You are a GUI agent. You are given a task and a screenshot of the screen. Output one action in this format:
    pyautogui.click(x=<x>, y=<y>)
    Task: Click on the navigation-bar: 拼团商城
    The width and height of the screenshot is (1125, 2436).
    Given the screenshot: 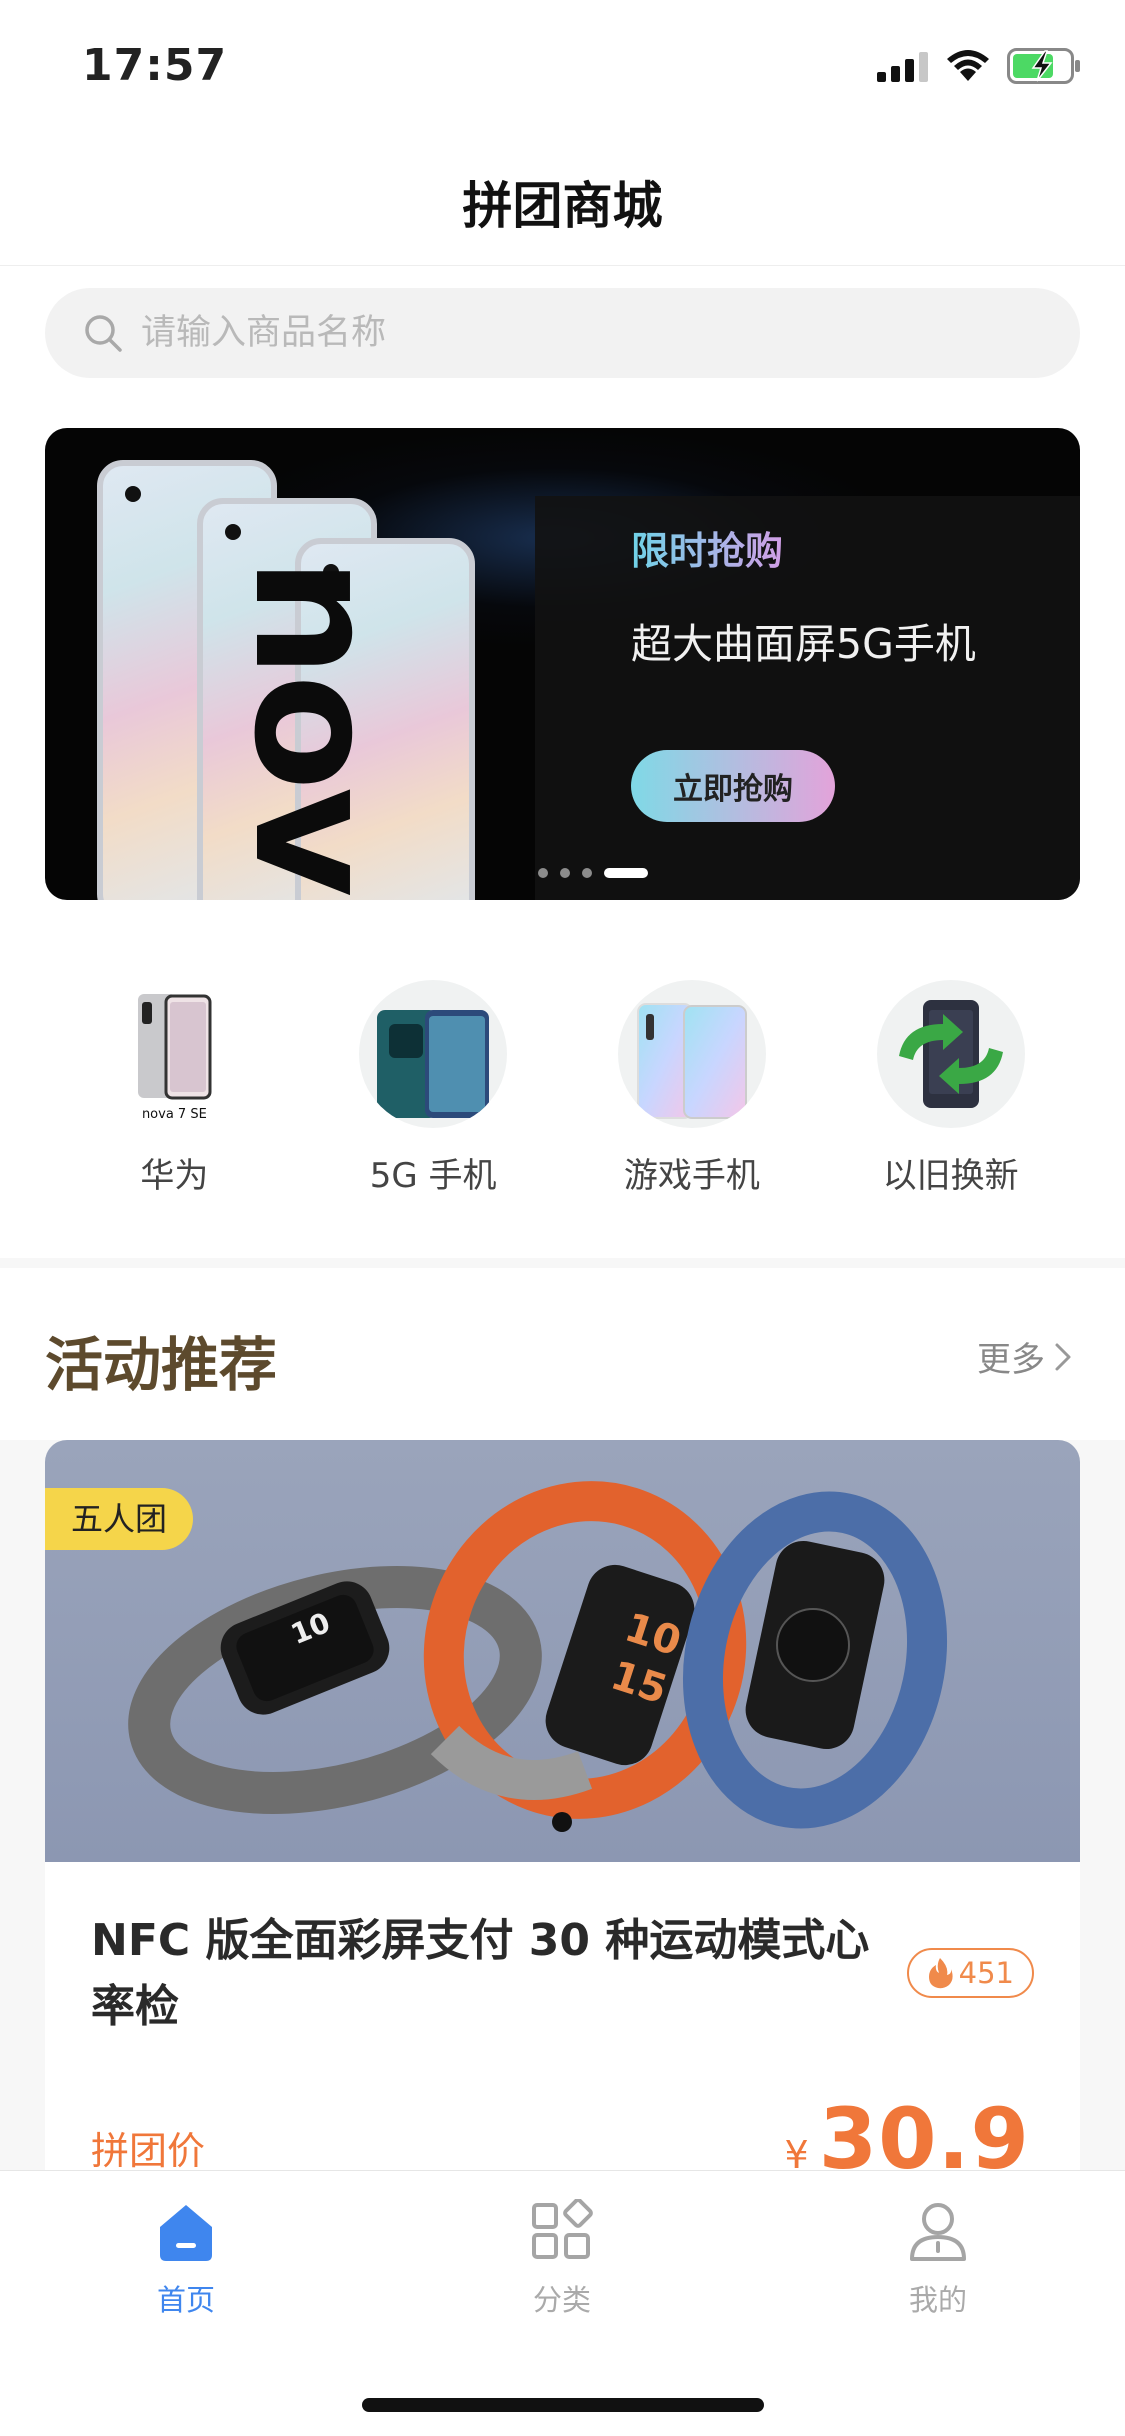 What is the action you would take?
    pyautogui.click(x=562, y=198)
    